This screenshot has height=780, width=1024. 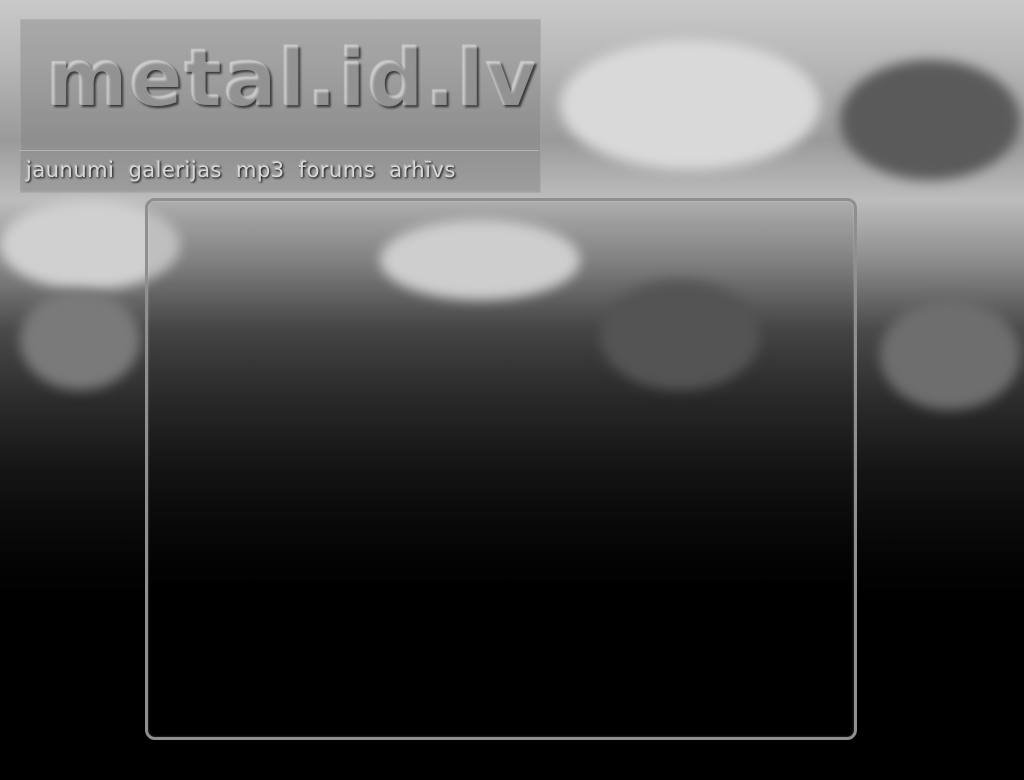 What do you see at coordinates (260, 170) in the screenshot?
I see `nav-item-mp3: mp3` at bounding box center [260, 170].